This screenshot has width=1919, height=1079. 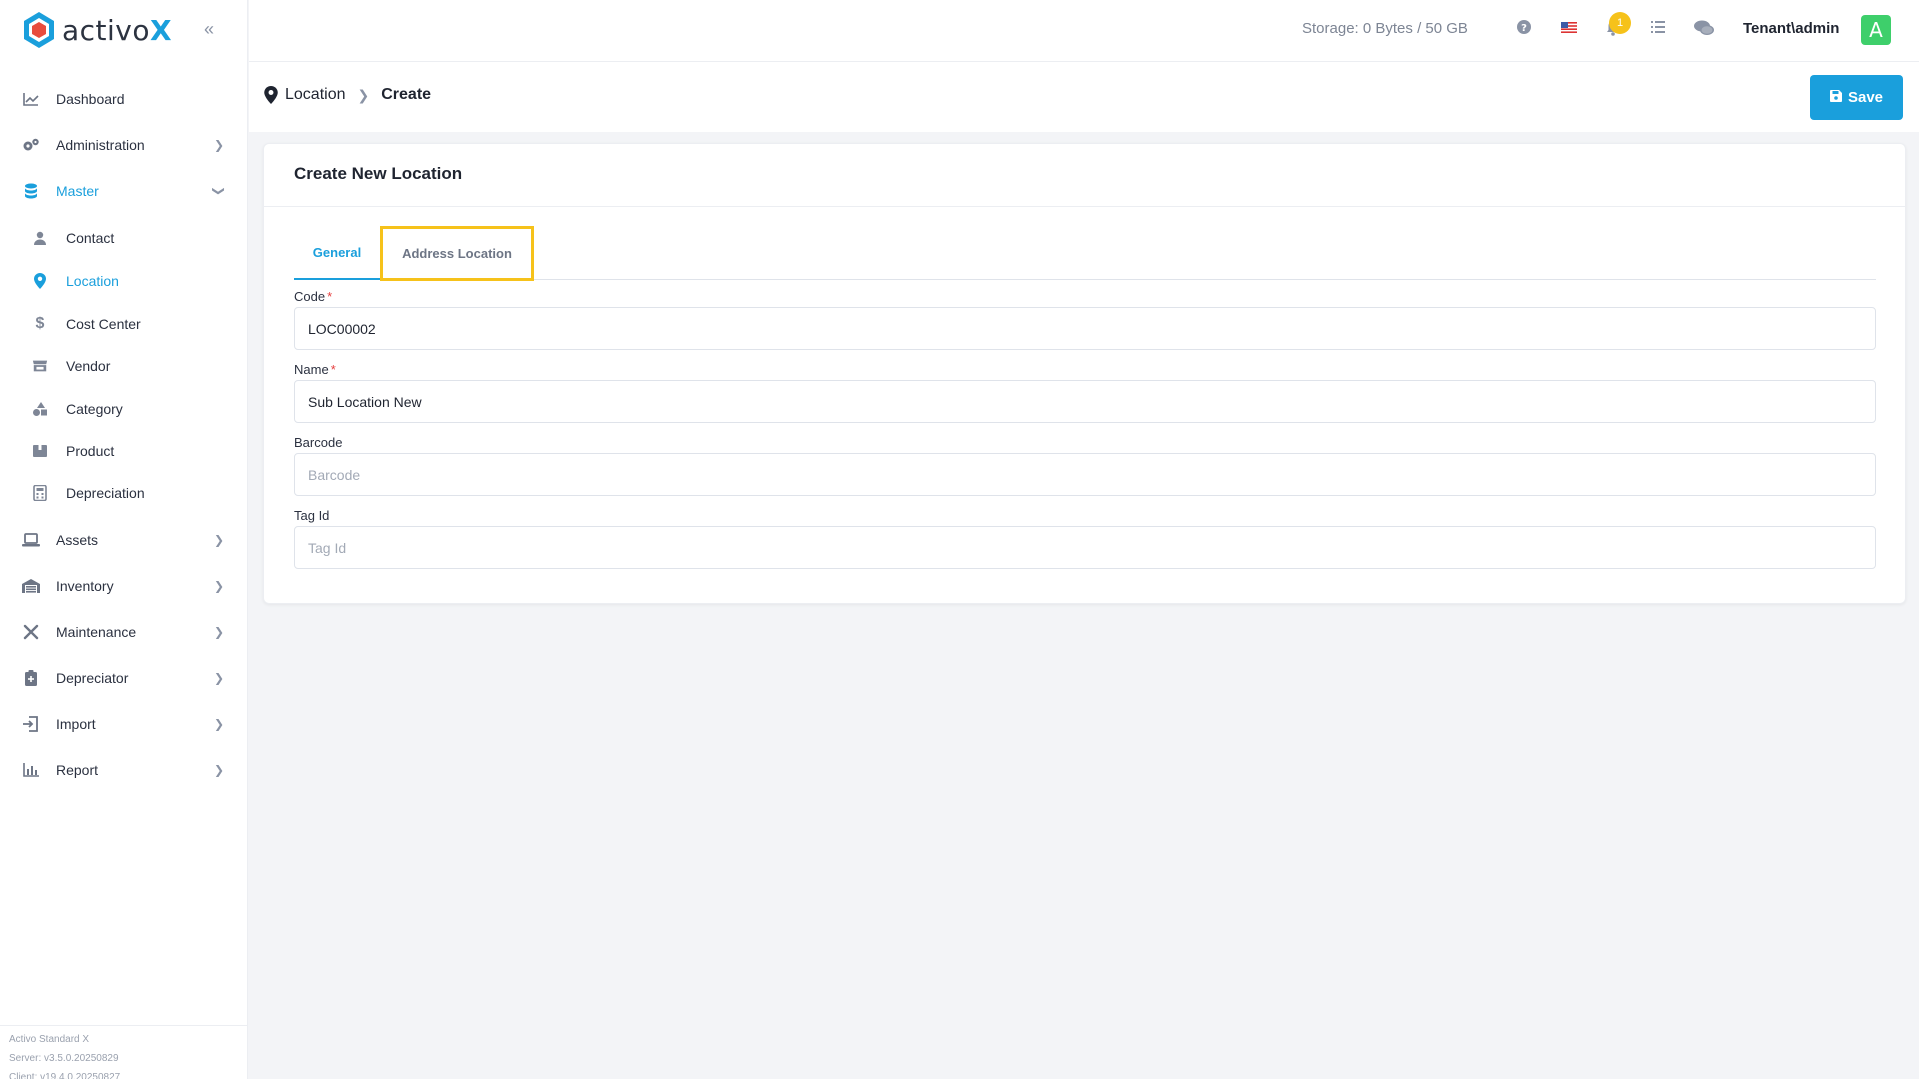 I want to click on chart-icon, so click(x=31, y=99).